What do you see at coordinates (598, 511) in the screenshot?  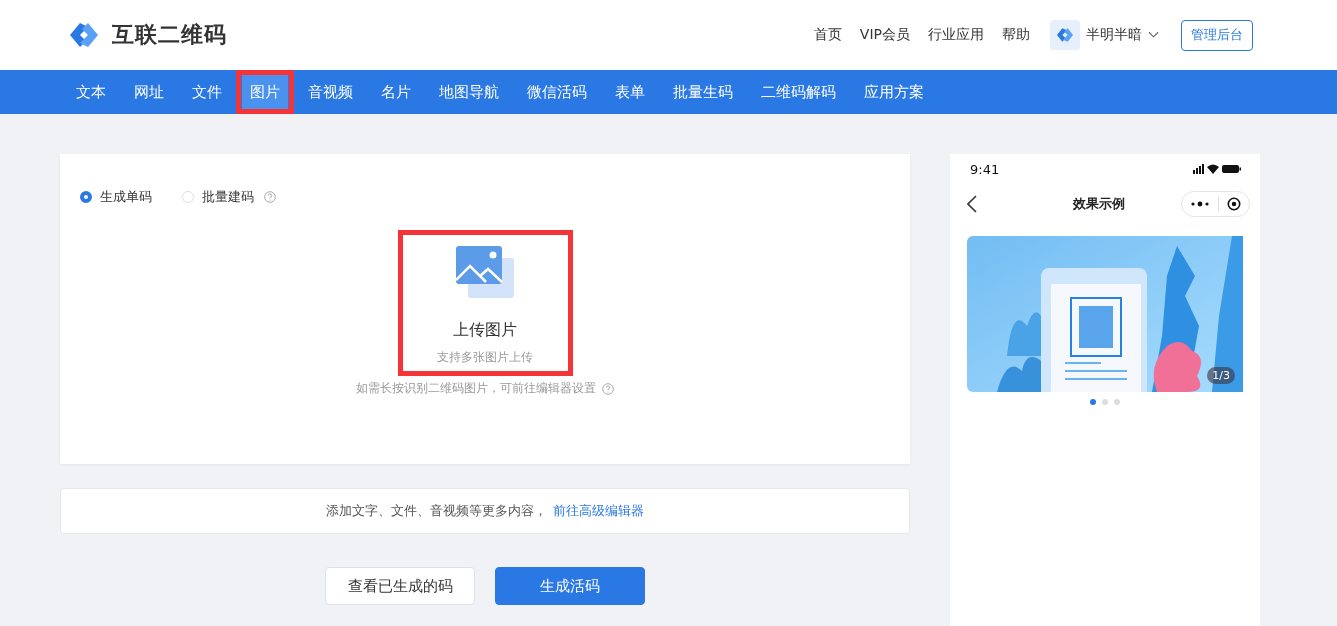 I see `editor-link: 前往高级编辑器` at bounding box center [598, 511].